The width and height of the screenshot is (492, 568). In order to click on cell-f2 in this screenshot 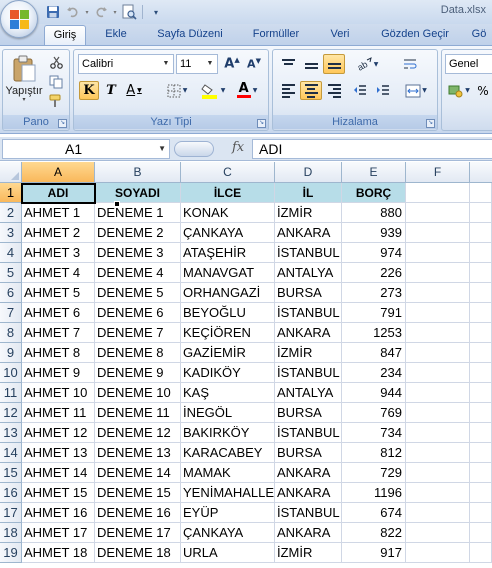, I will do `click(438, 213)`.